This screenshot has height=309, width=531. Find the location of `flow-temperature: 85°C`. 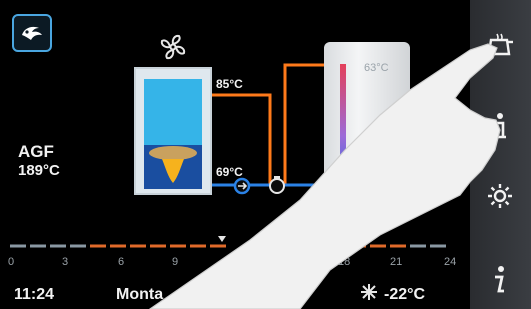

flow-temperature: 85°C is located at coordinates (229, 84).